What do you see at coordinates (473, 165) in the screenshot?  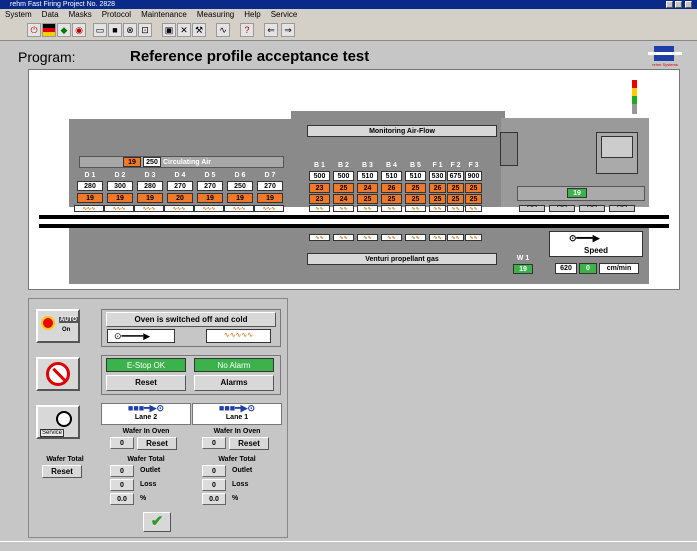 I see `fire-zone-name: F 3` at bounding box center [473, 165].